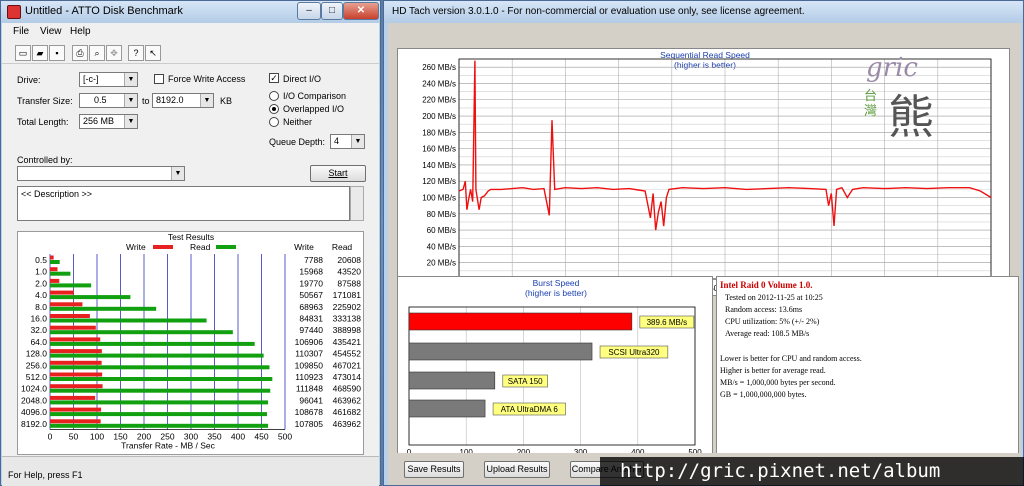 This screenshot has height=486, width=1024. What do you see at coordinates (361, 11) in the screenshot?
I see `close-button: ✕` at bounding box center [361, 11].